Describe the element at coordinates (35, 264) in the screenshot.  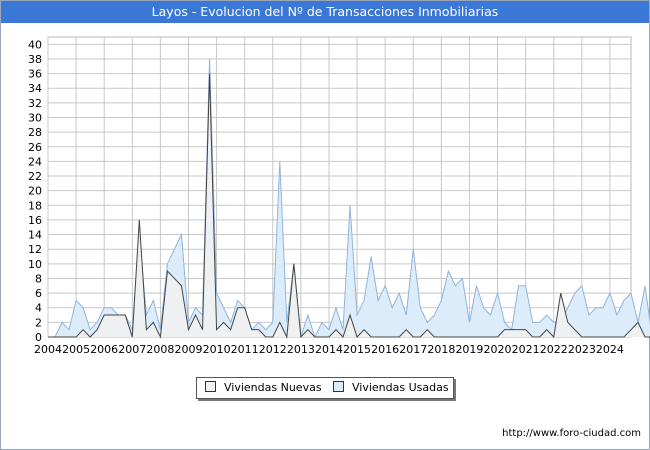
I see `y-tick-label: 10` at that location.